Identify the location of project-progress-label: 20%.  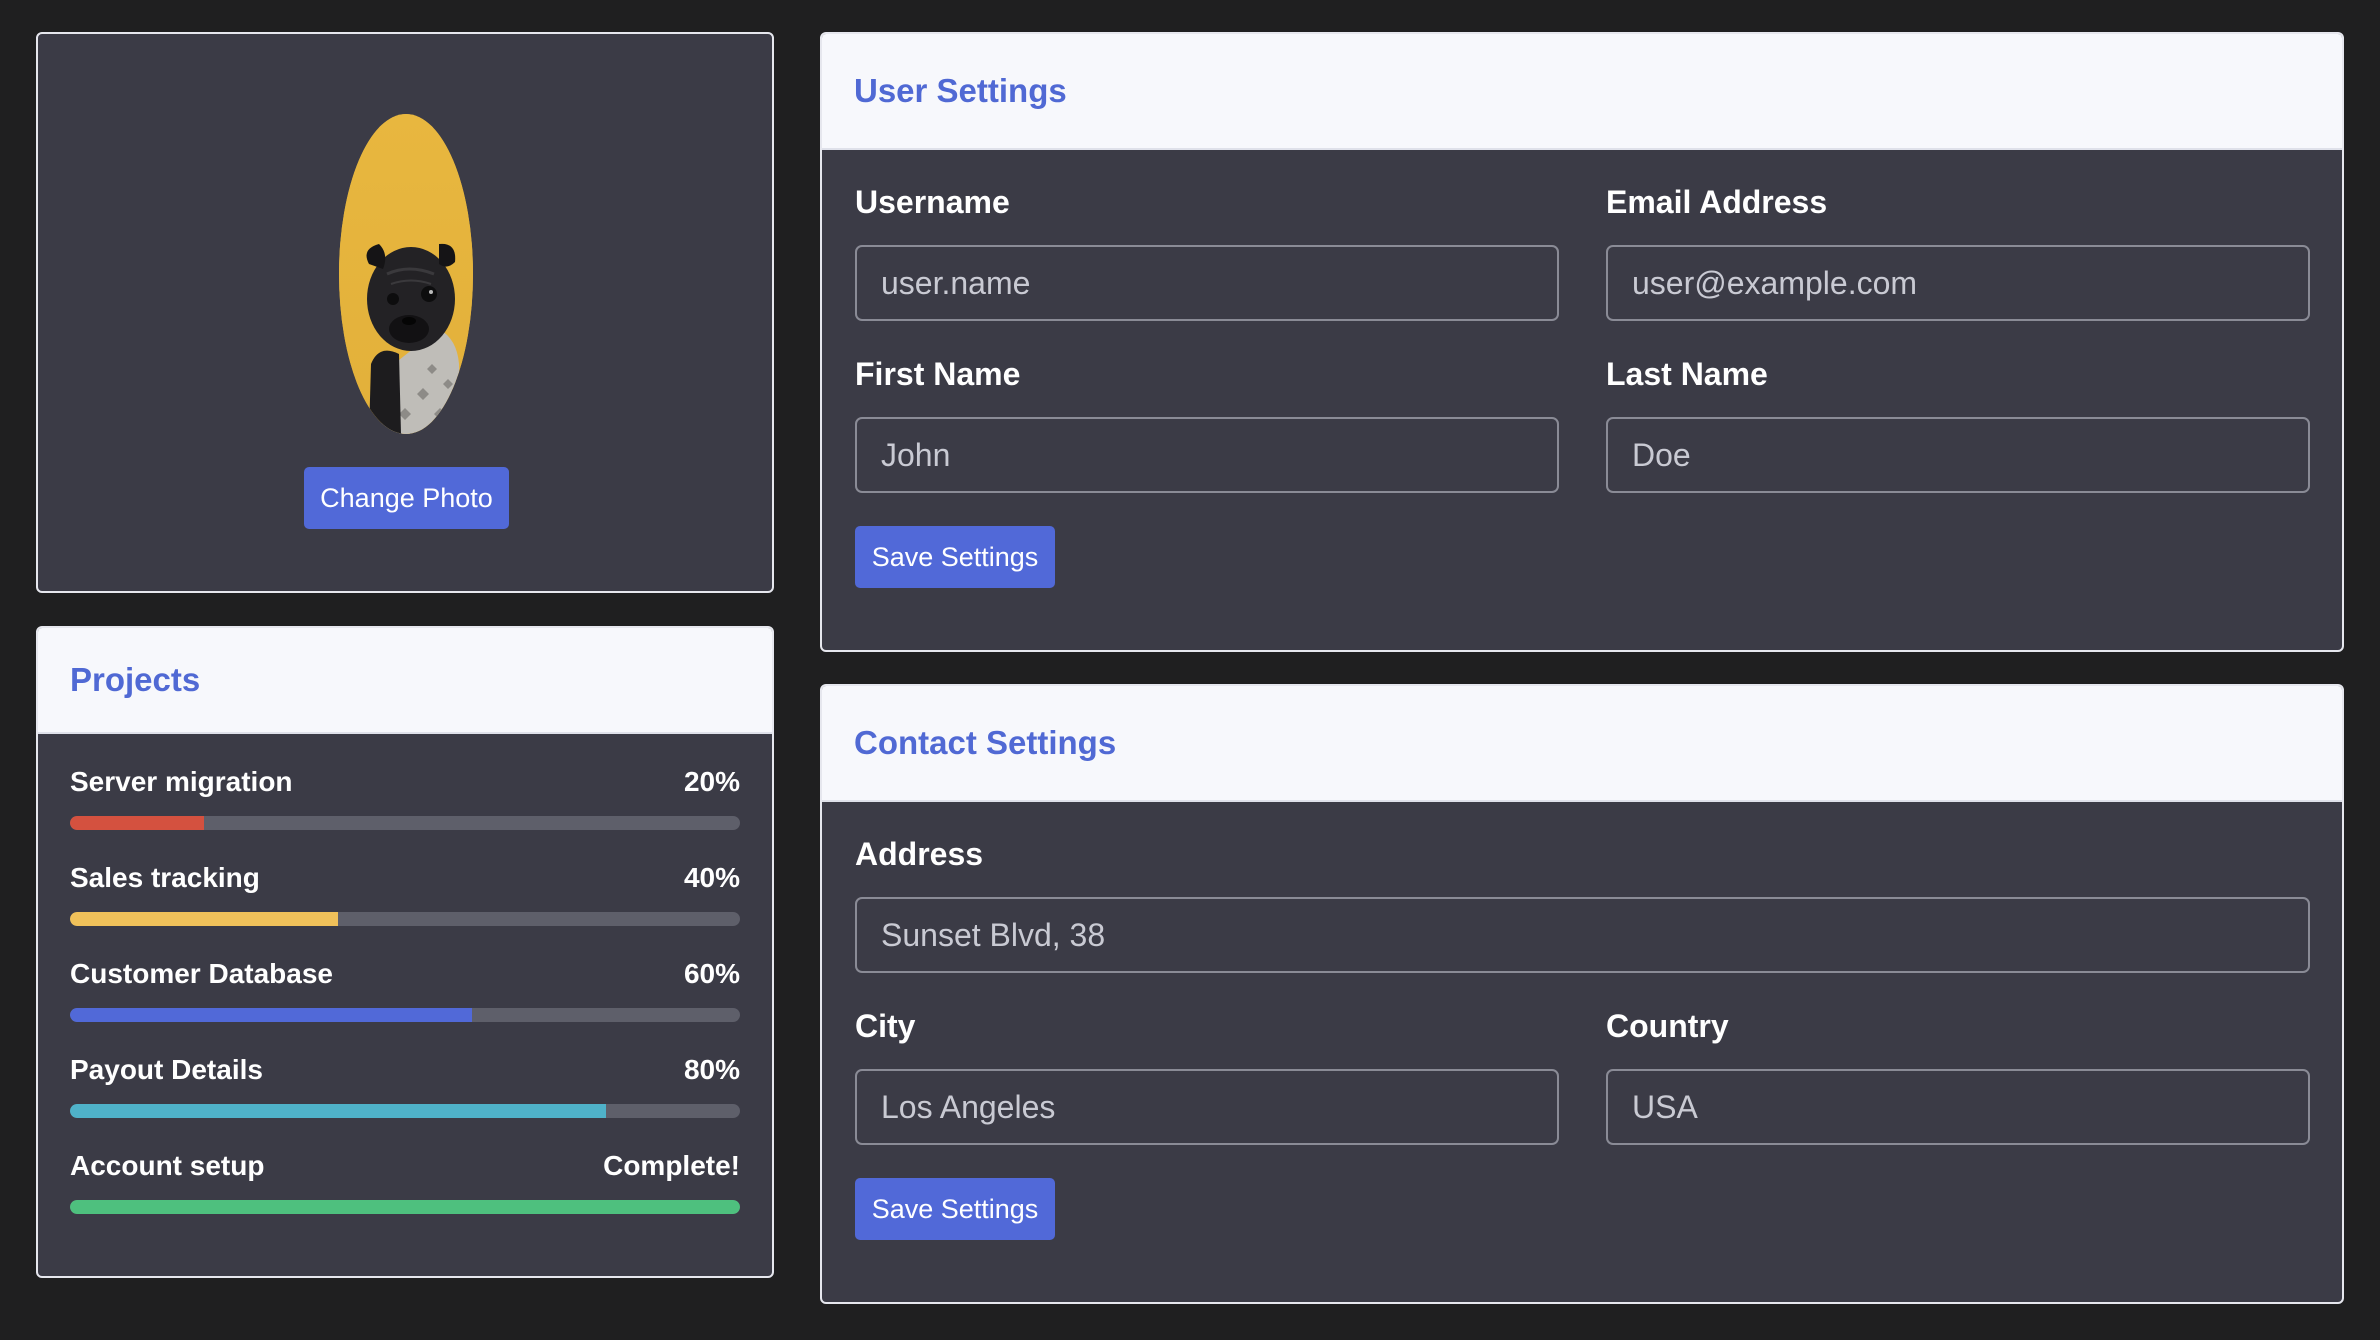
(711, 781).